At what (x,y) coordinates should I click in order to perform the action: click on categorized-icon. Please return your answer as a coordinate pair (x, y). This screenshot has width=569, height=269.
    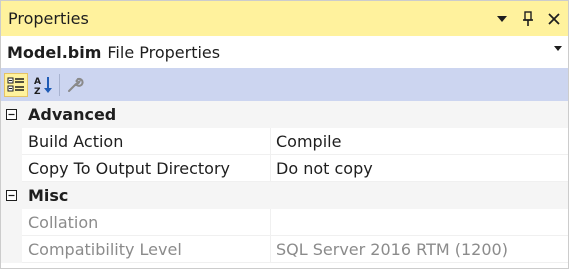
    Looking at the image, I should click on (15, 84).